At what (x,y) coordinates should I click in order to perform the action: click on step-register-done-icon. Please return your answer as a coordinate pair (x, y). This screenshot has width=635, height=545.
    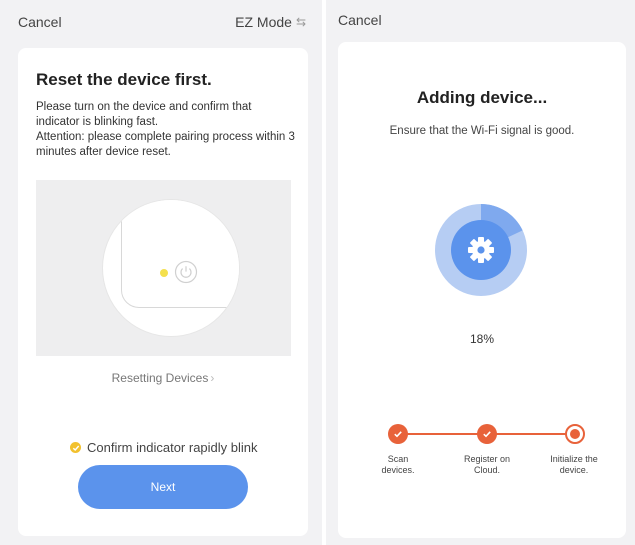
    Looking at the image, I should click on (487, 434).